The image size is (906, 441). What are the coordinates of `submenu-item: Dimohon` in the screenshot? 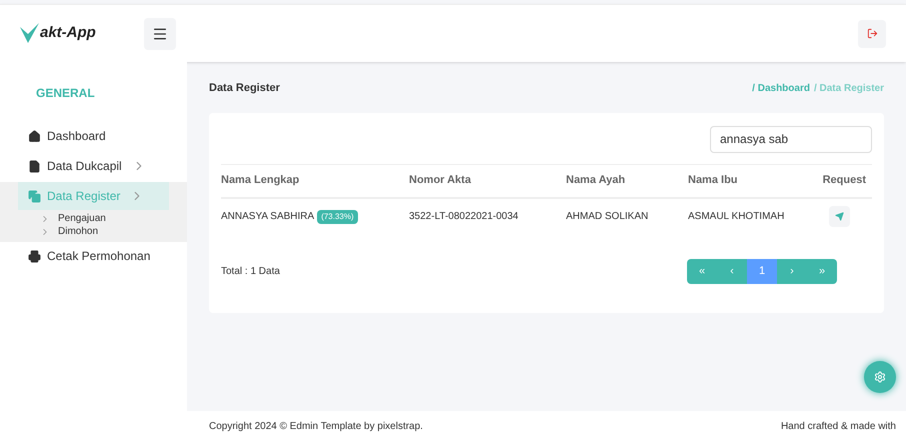 It's located at (78, 231).